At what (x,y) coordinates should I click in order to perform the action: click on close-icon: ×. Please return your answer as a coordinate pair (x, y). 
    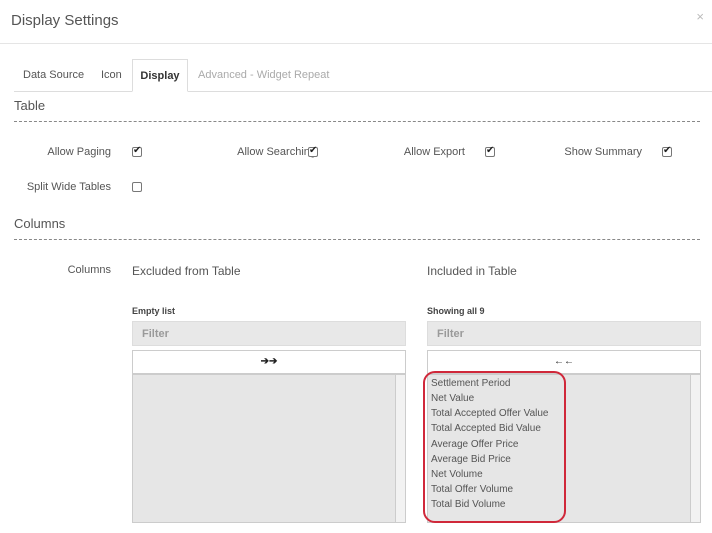
    Looking at the image, I should click on (700, 16).